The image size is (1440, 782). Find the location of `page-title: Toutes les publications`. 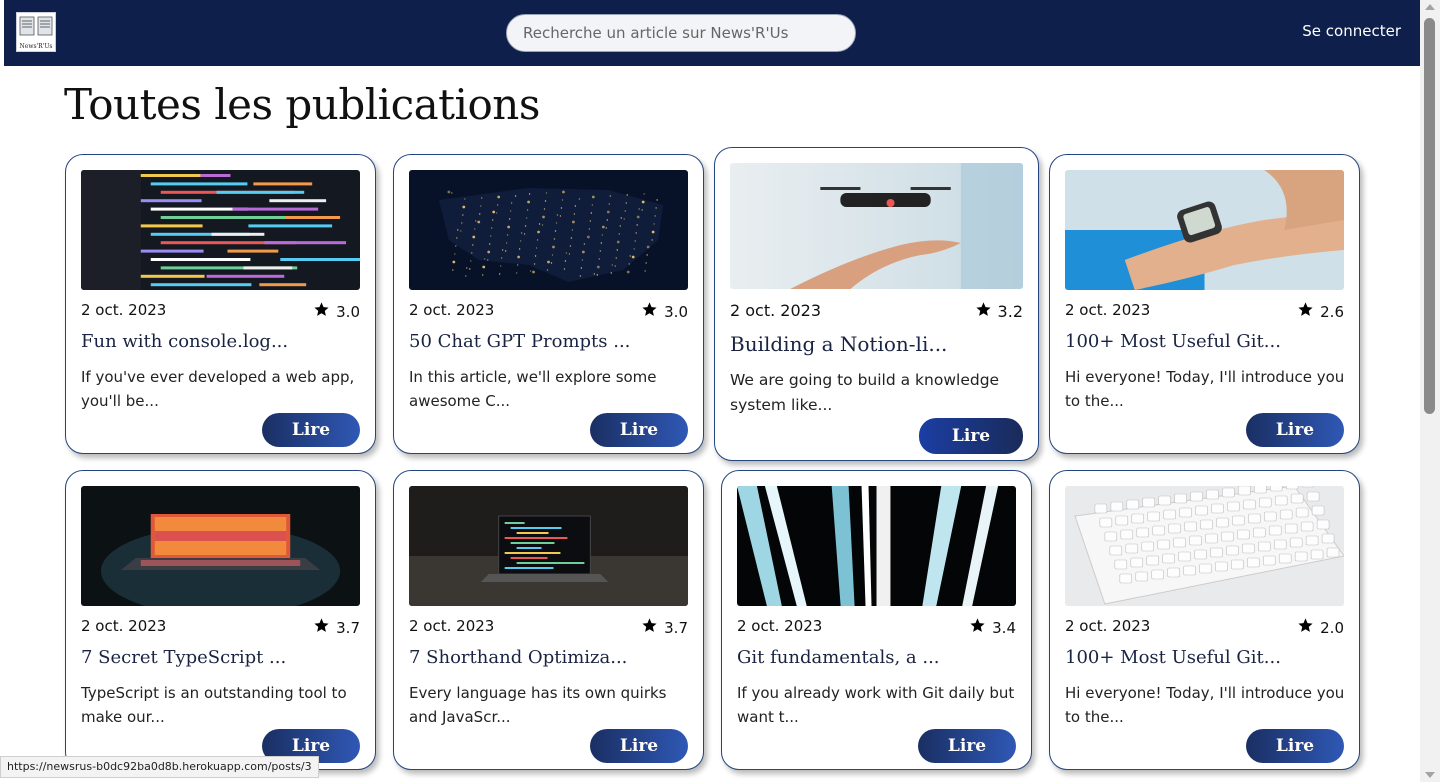

page-title: Toutes les publications is located at coordinates (302, 104).